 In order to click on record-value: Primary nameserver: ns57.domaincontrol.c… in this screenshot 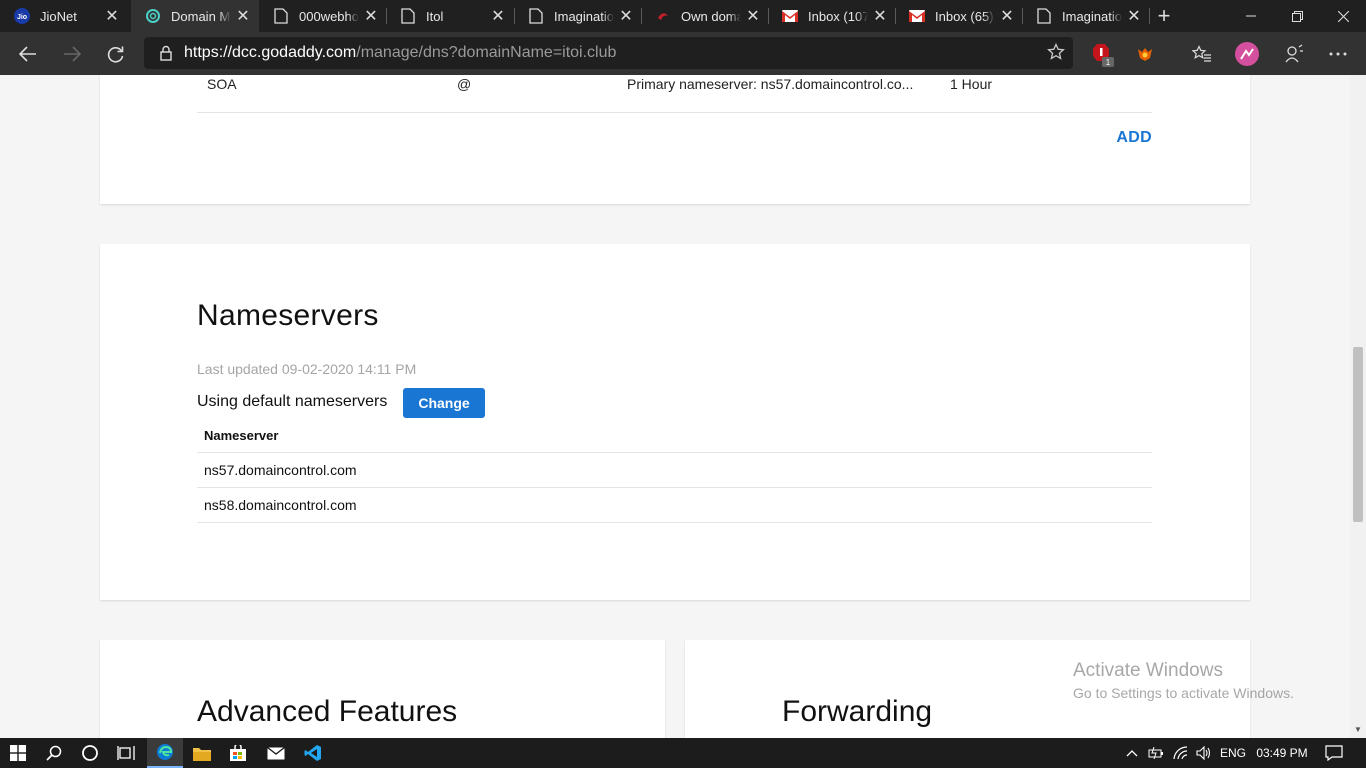, I will do `click(770, 84)`.